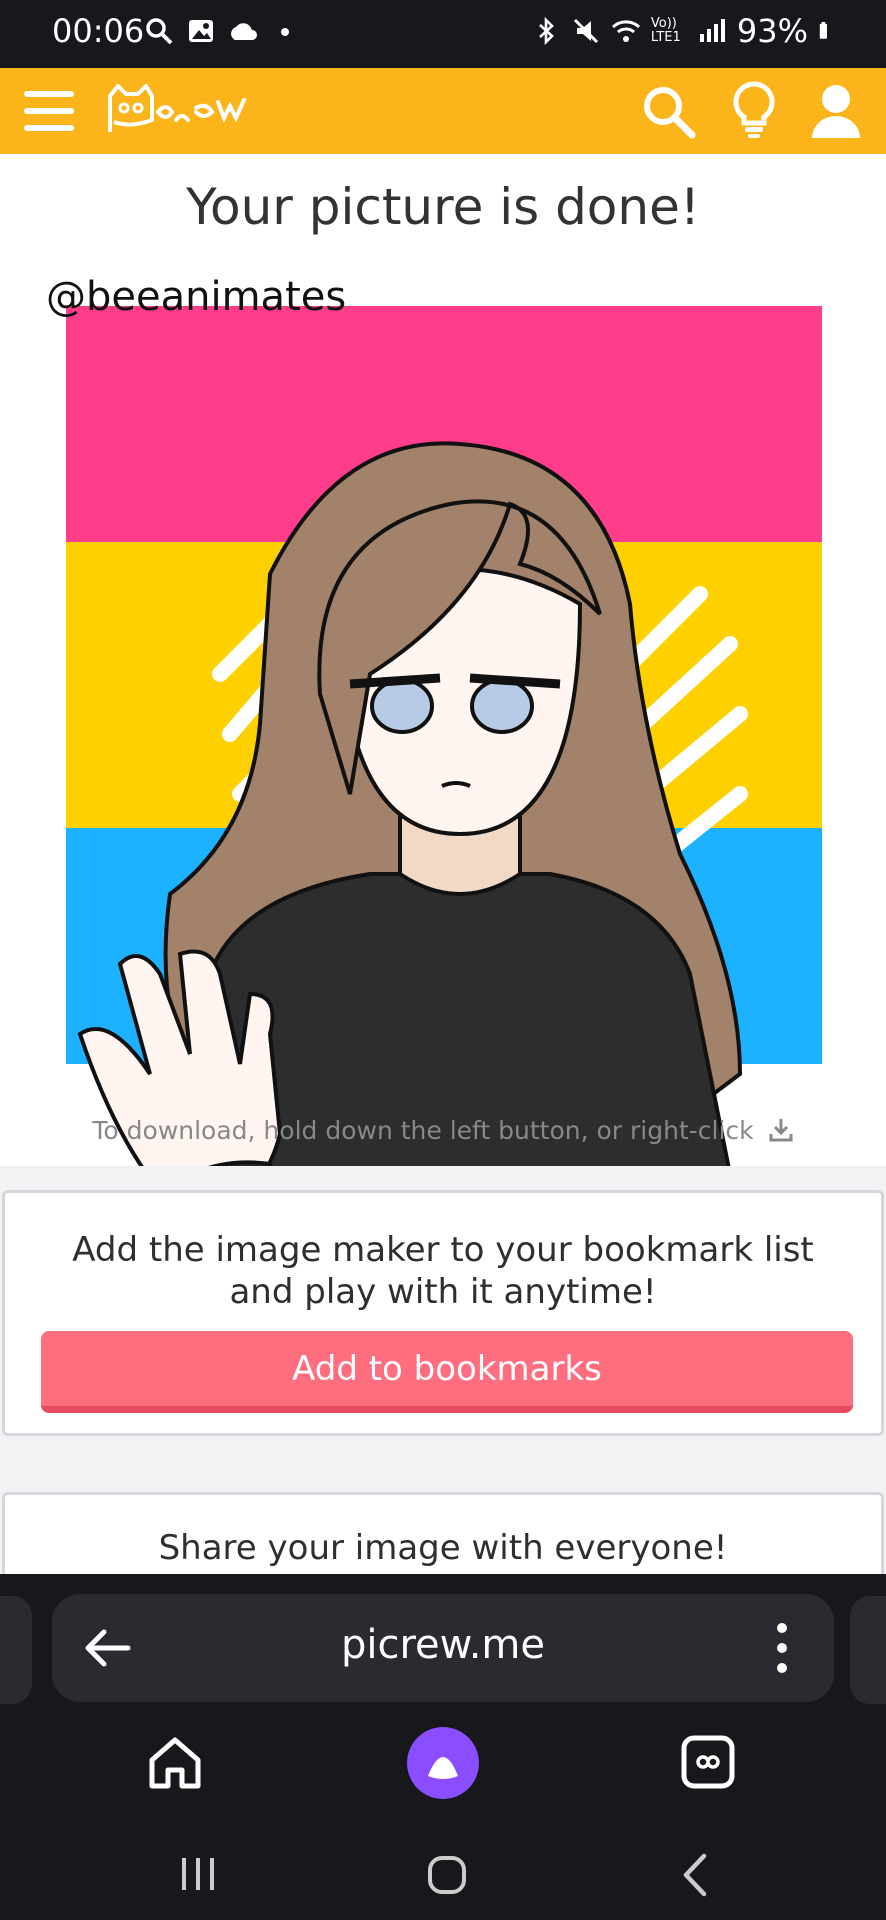  I want to click on more-vertical-icon, so click(782, 1648).